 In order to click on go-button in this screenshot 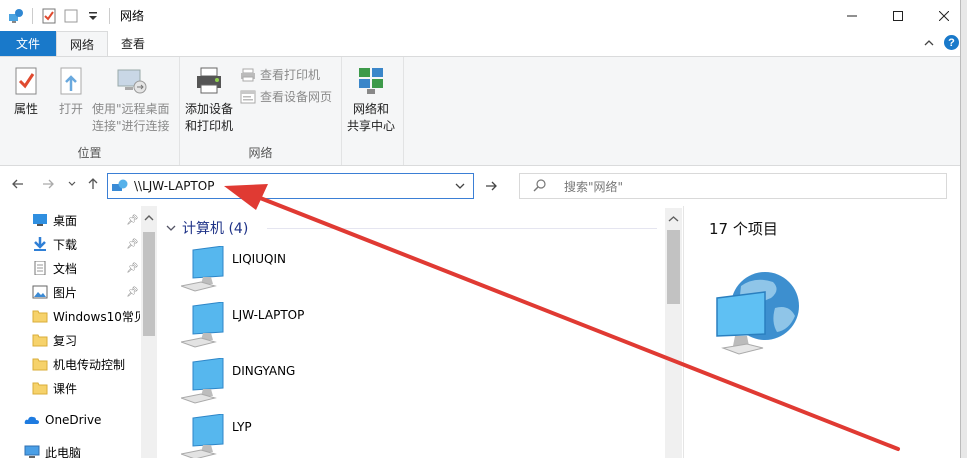, I will do `click(491, 186)`.